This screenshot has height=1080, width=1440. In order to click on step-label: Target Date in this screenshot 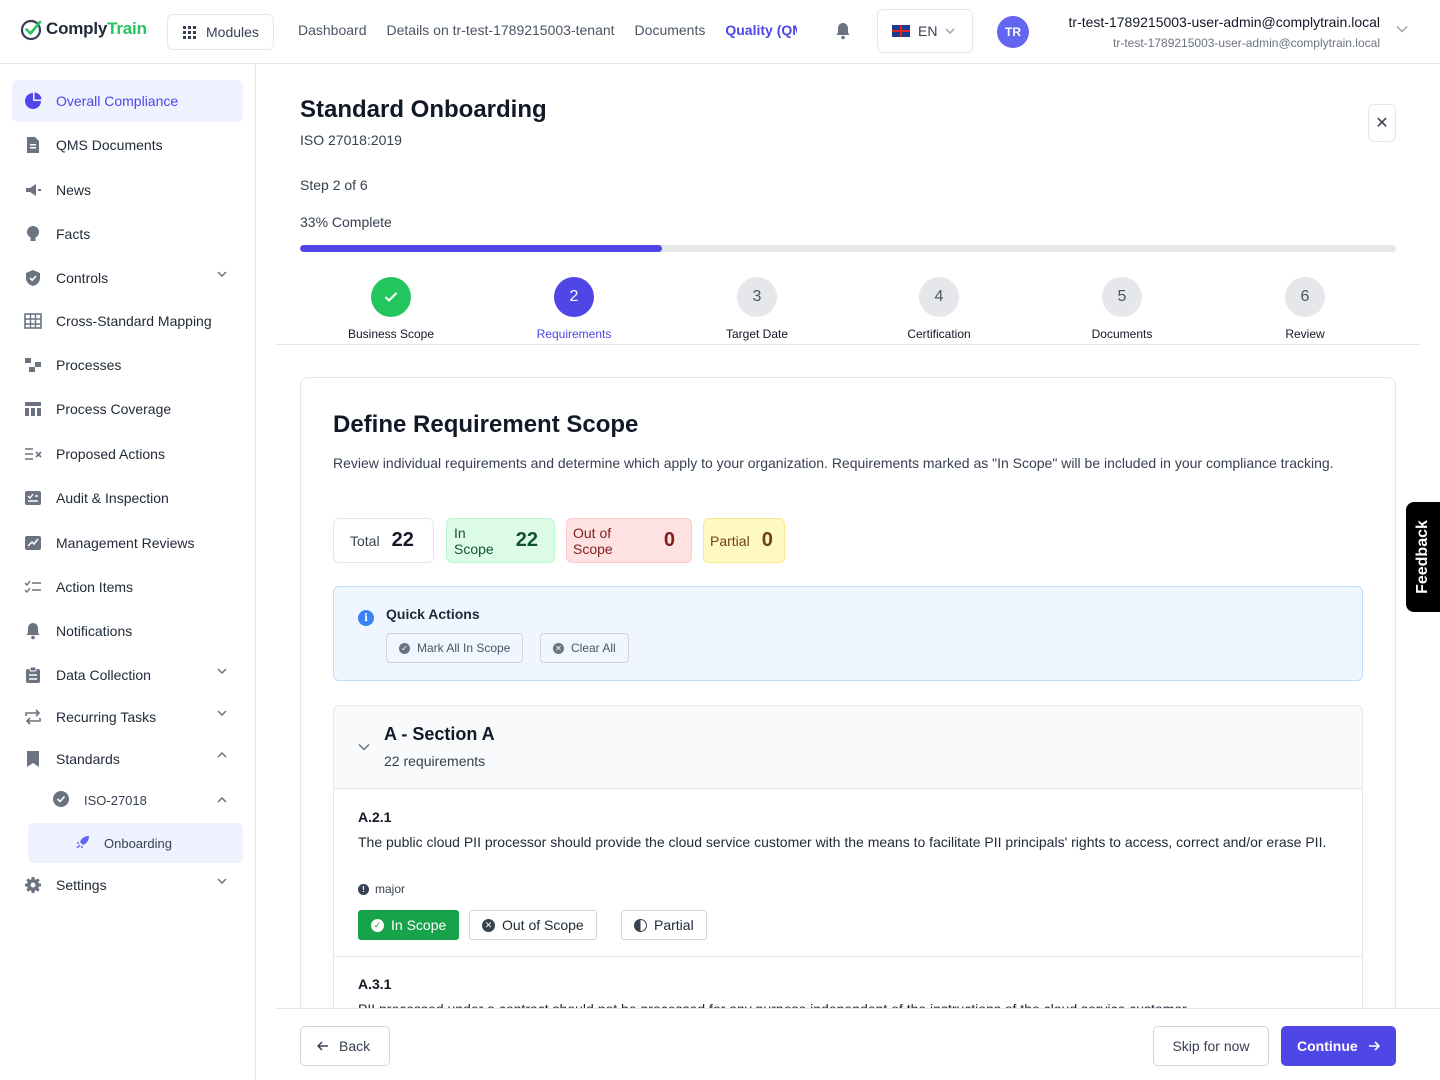, I will do `click(757, 334)`.